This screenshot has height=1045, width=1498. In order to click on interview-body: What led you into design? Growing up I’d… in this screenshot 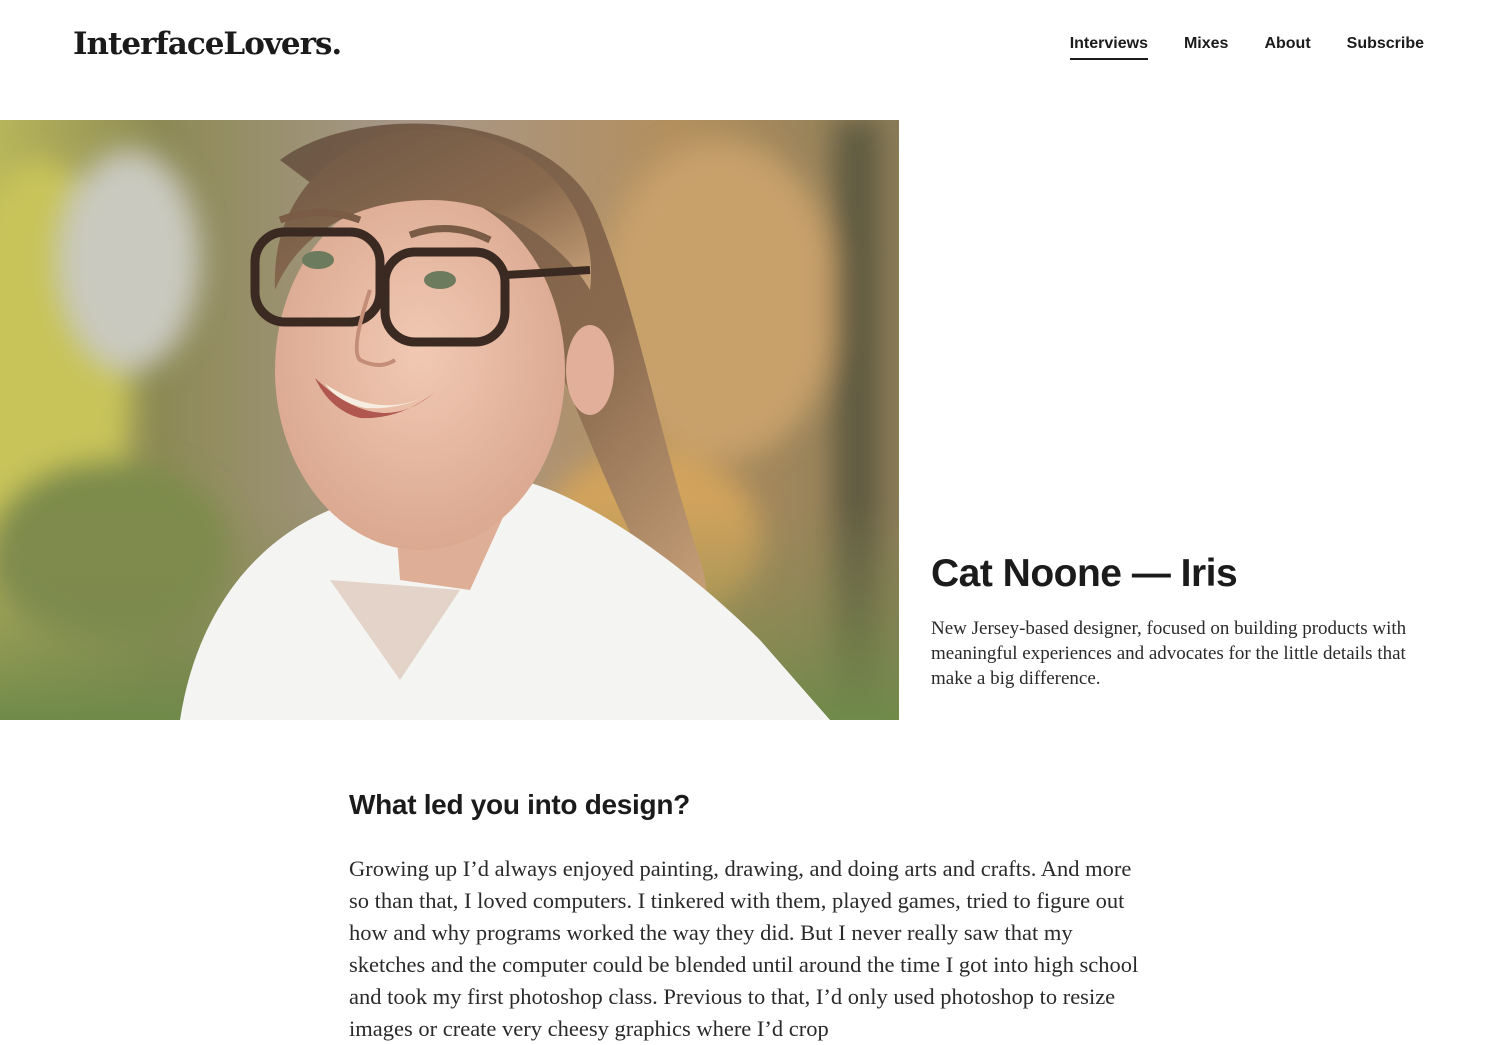, I will do `click(749, 914)`.